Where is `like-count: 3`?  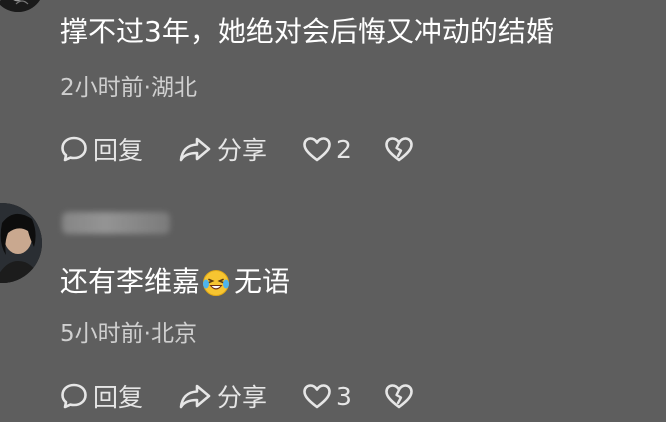
like-count: 3 is located at coordinates (344, 396).